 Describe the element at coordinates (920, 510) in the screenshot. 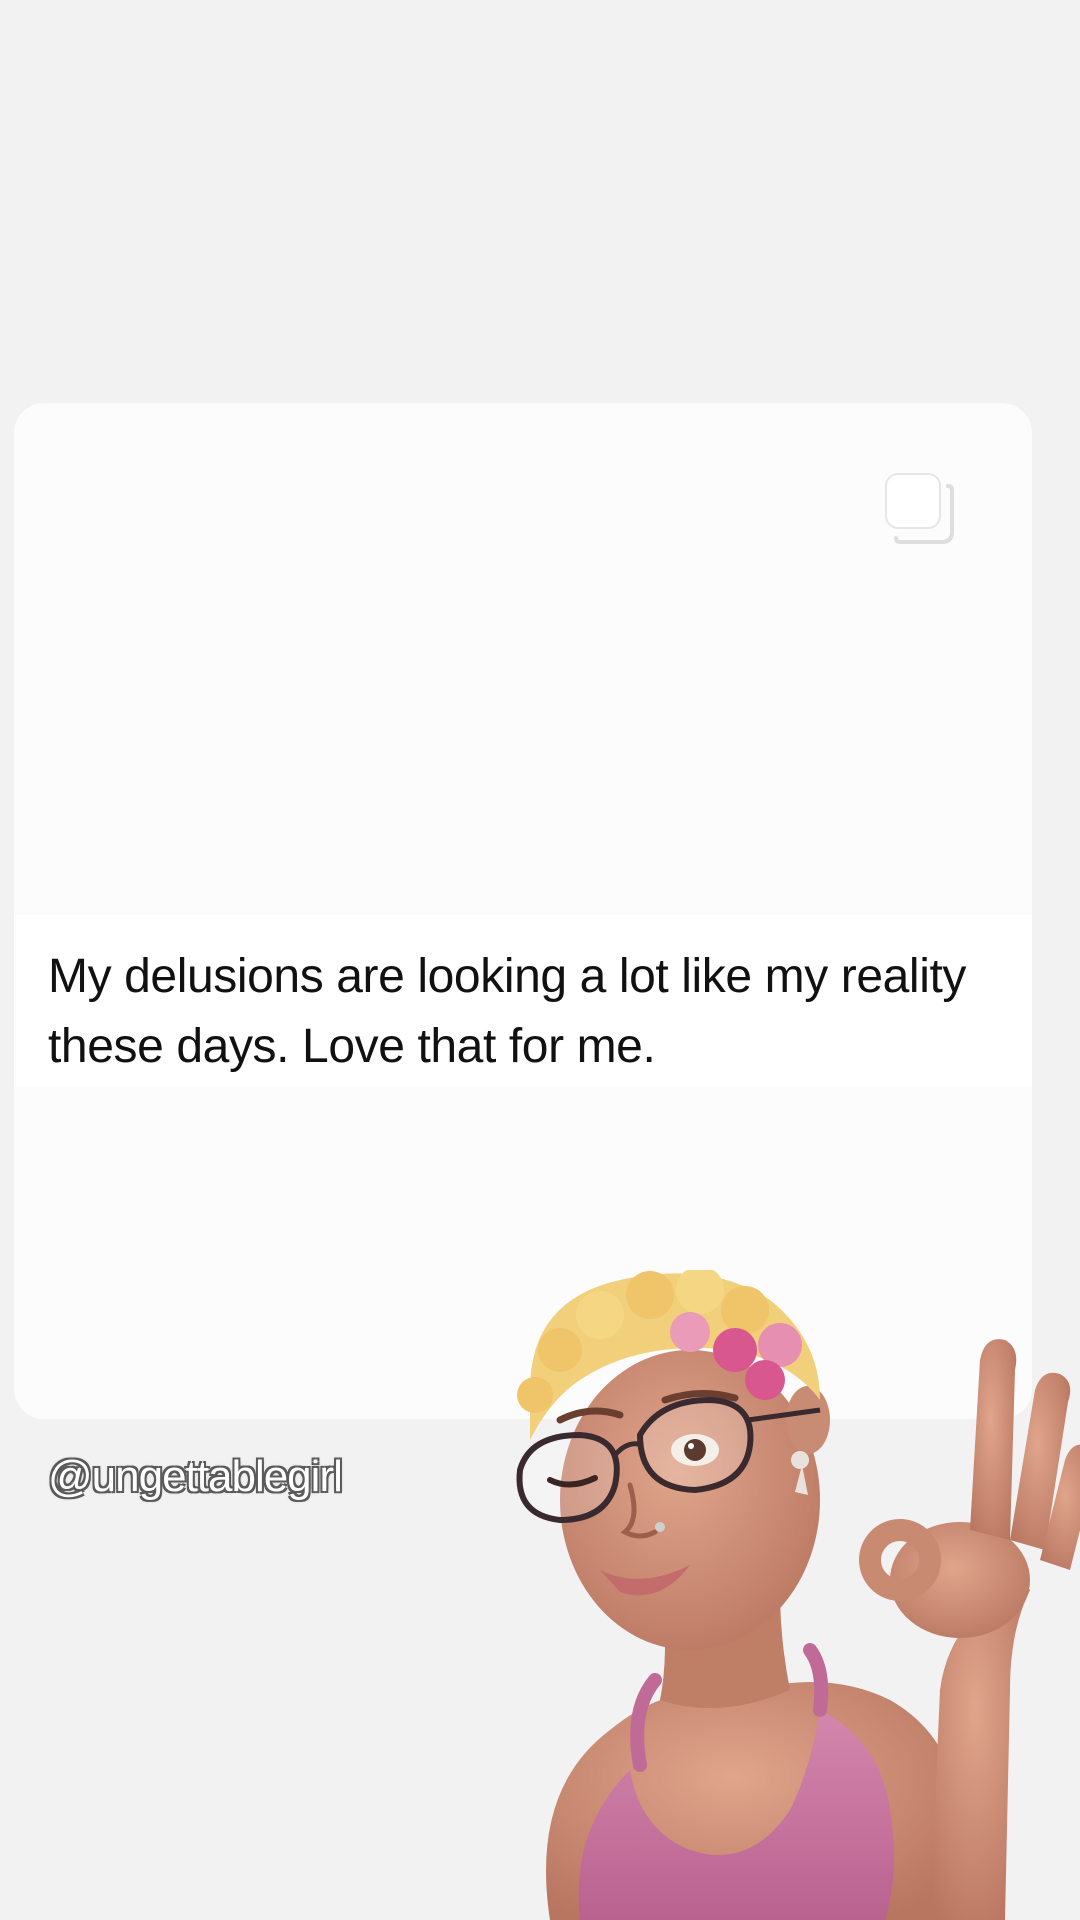

I see `multiple-images-icon` at that location.